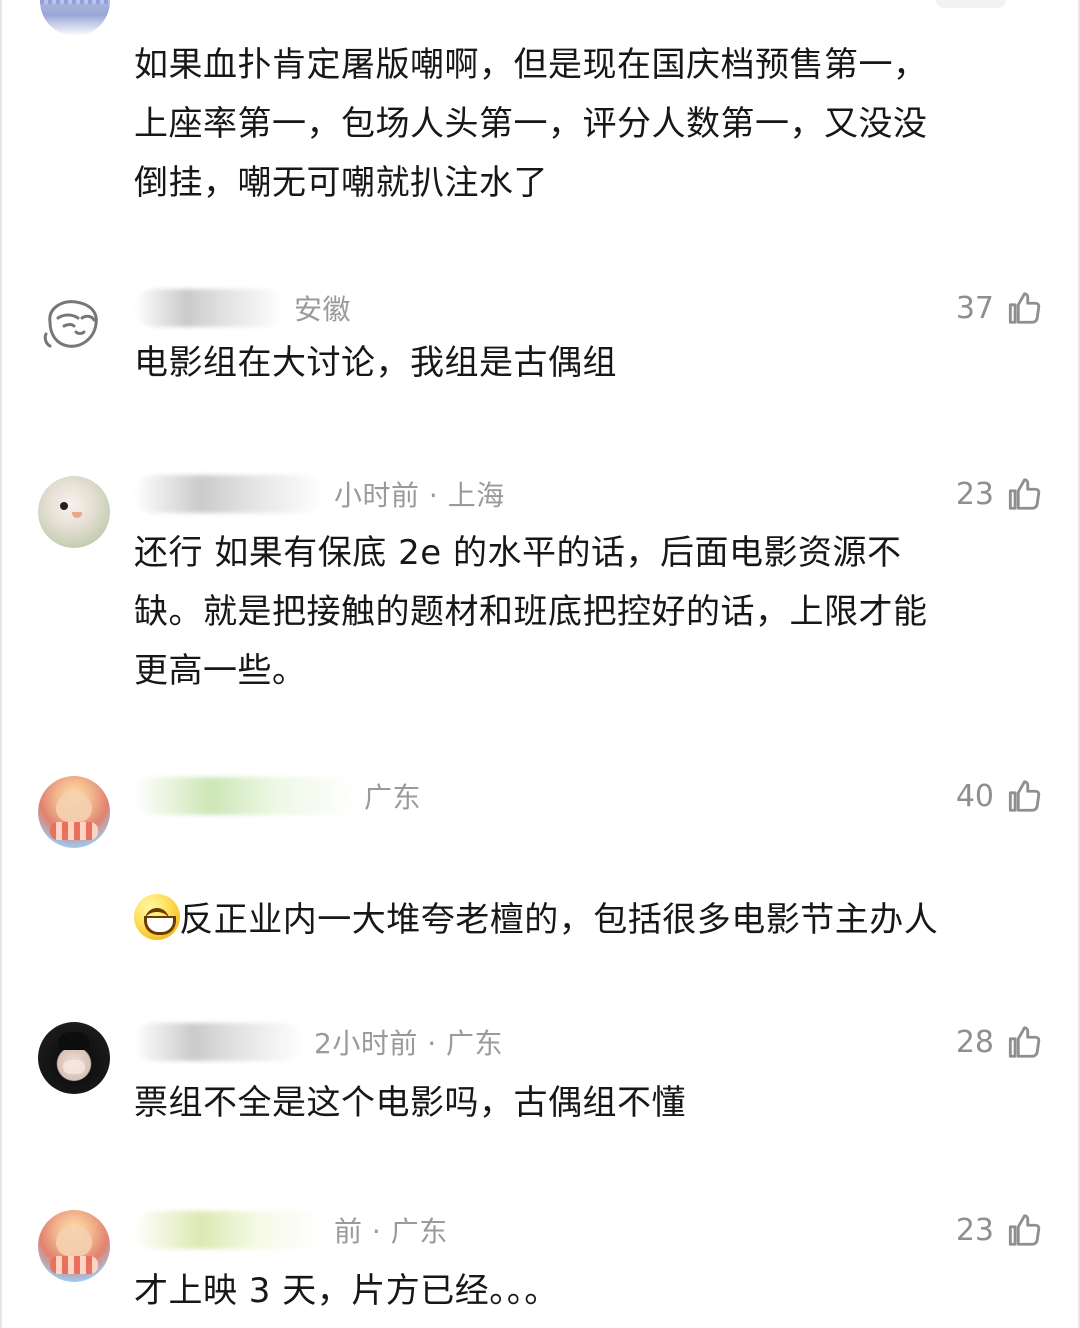 Image resolution: width=1080 pixels, height=1328 pixels. I want to click on comment-meta: 小时前 · 上海, so click(319, 494).